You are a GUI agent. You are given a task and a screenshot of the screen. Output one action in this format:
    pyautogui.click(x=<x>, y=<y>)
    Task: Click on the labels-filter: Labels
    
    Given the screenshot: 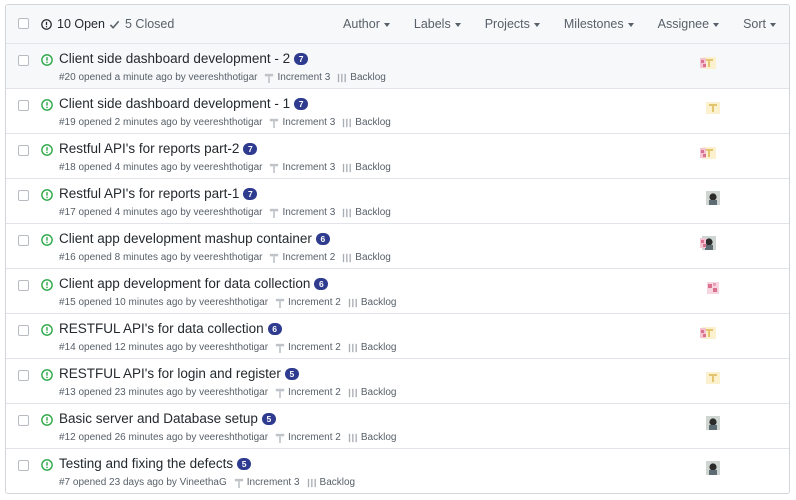 What is the action you would take?
    pyautogui.click(x=437, y=24)
    